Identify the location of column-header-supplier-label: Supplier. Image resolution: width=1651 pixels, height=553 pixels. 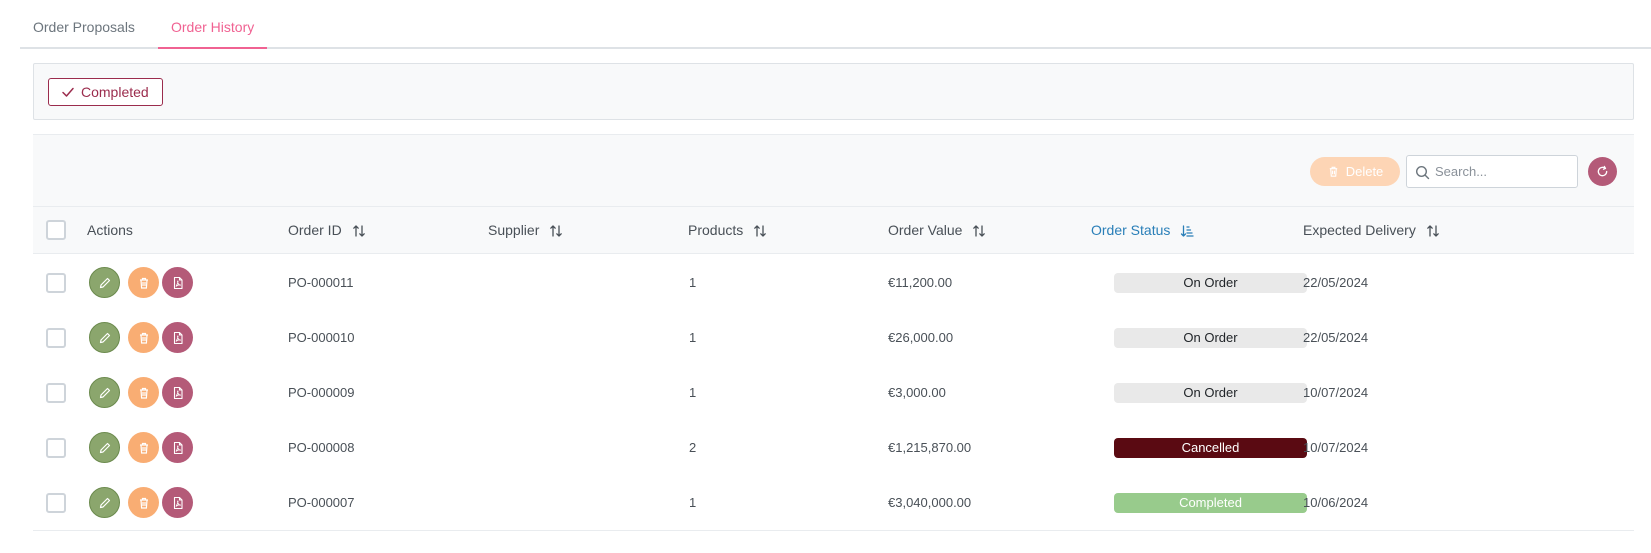
(514, 230).